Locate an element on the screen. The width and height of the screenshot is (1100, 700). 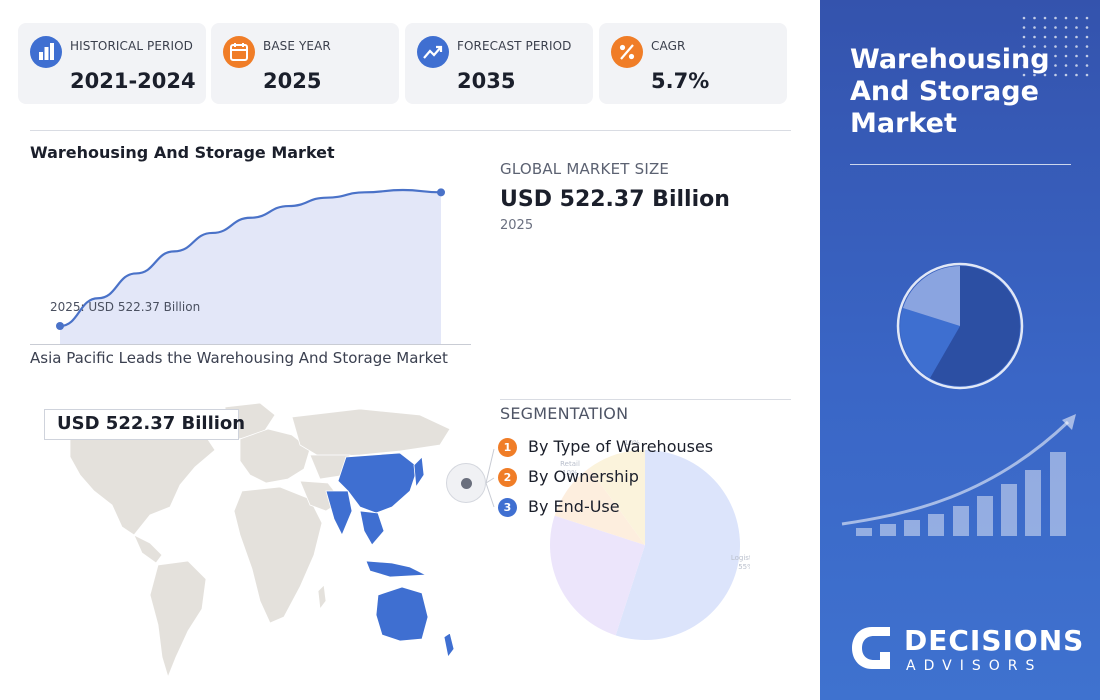
panel-title: Warehousing And Storage Market is located at coordinates (950, 91).